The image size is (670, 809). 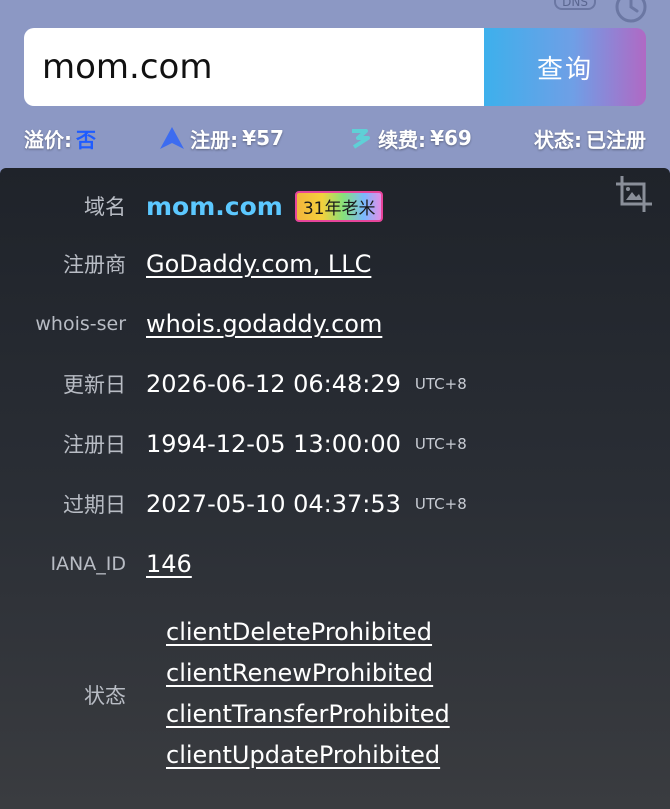 I want to click on search-bar: 查询, so click(x=335, y=67).